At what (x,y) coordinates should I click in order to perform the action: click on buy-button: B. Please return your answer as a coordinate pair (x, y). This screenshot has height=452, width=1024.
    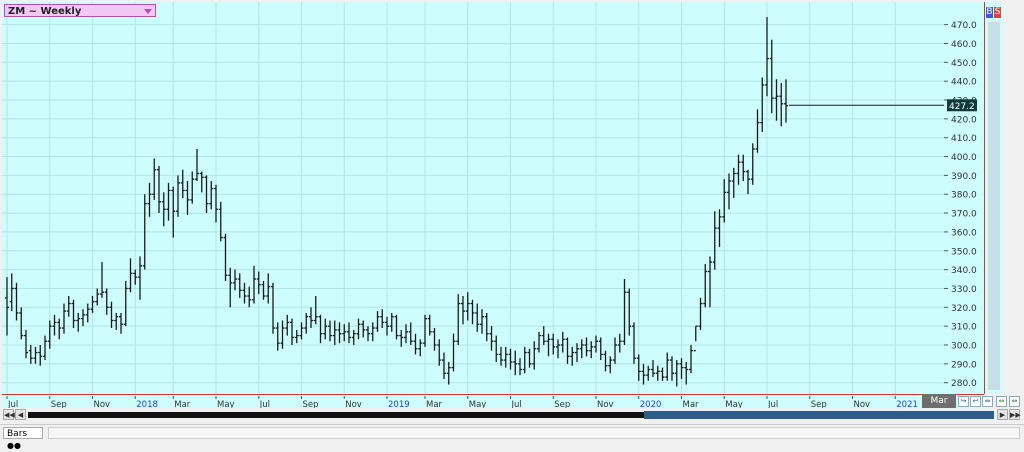
    Looking at the image, I should click on (989, 12).